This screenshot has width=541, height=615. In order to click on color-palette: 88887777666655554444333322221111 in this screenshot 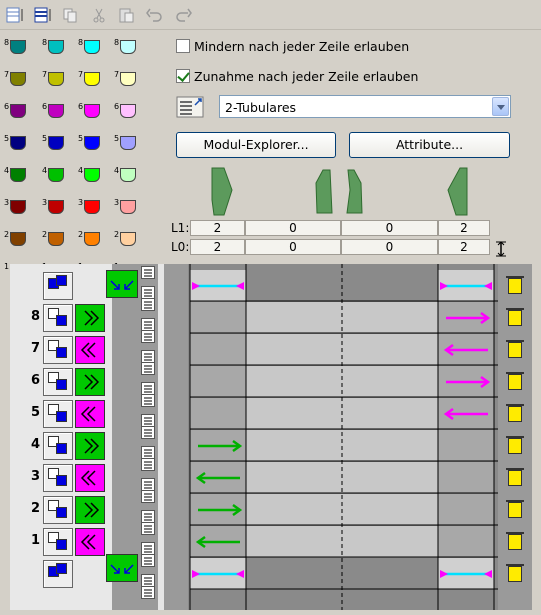, I will do `click(85, 154)`.